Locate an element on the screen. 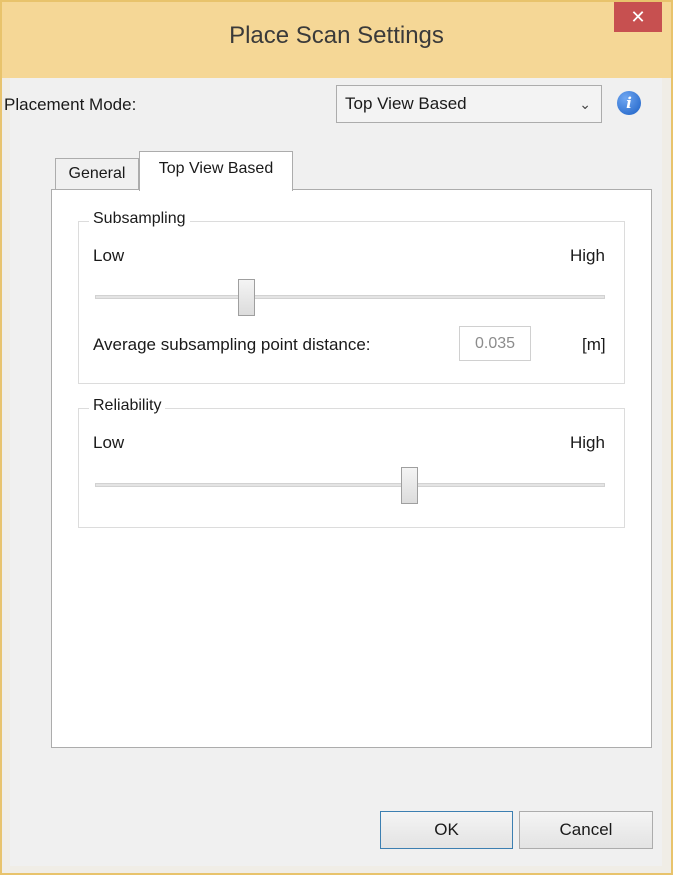 This screenshot has width=673, height=875. reliability-high-label: High is located at coordinates (587, 442).